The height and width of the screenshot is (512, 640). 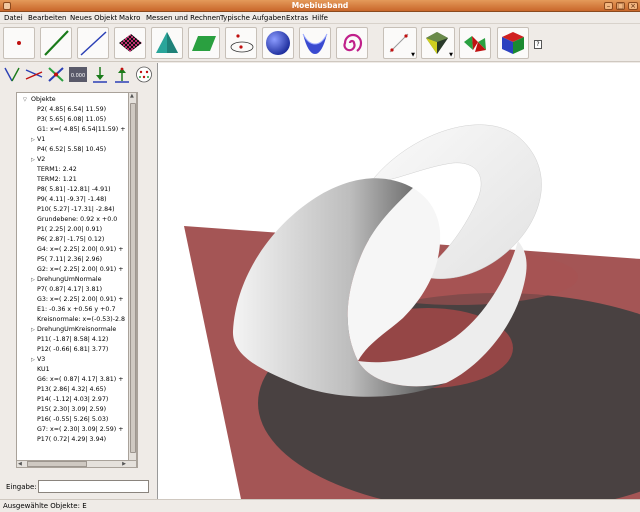 I want to click on vertical-scroll-thumb, so click(x=133, y=278).